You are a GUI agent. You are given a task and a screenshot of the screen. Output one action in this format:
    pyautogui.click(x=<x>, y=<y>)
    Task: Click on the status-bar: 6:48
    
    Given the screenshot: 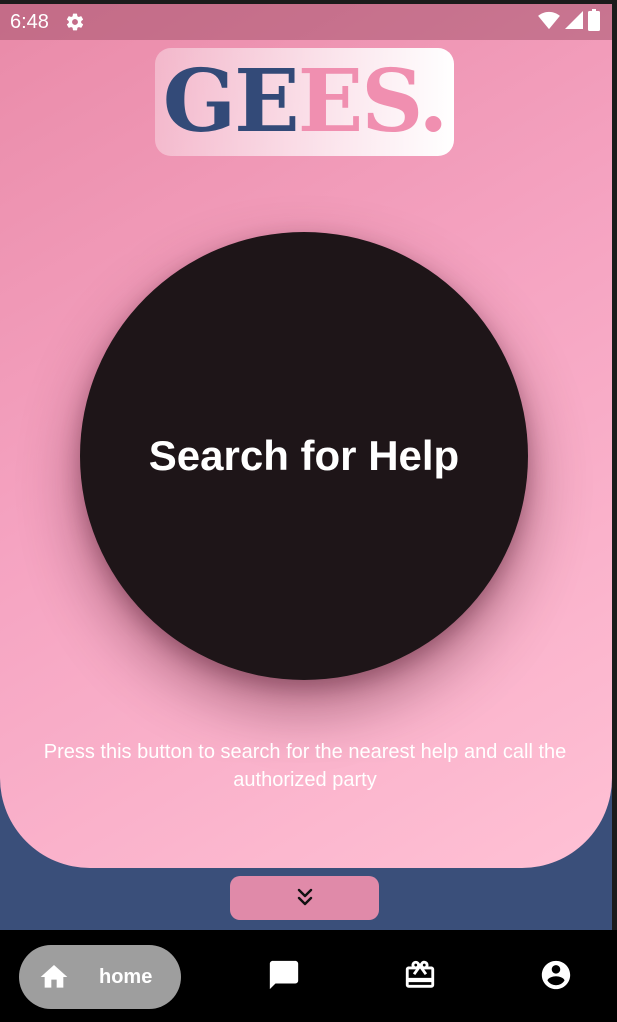 What is the action you would take?
    pyautogui.click(x=306, y=22)
    